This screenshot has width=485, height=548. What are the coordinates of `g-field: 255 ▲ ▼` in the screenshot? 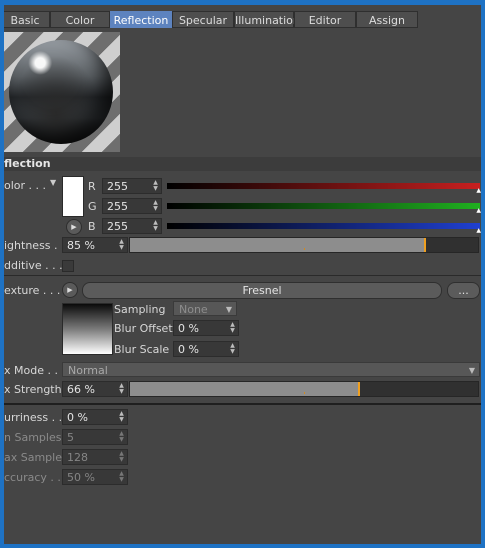 It's located at (132, 206).